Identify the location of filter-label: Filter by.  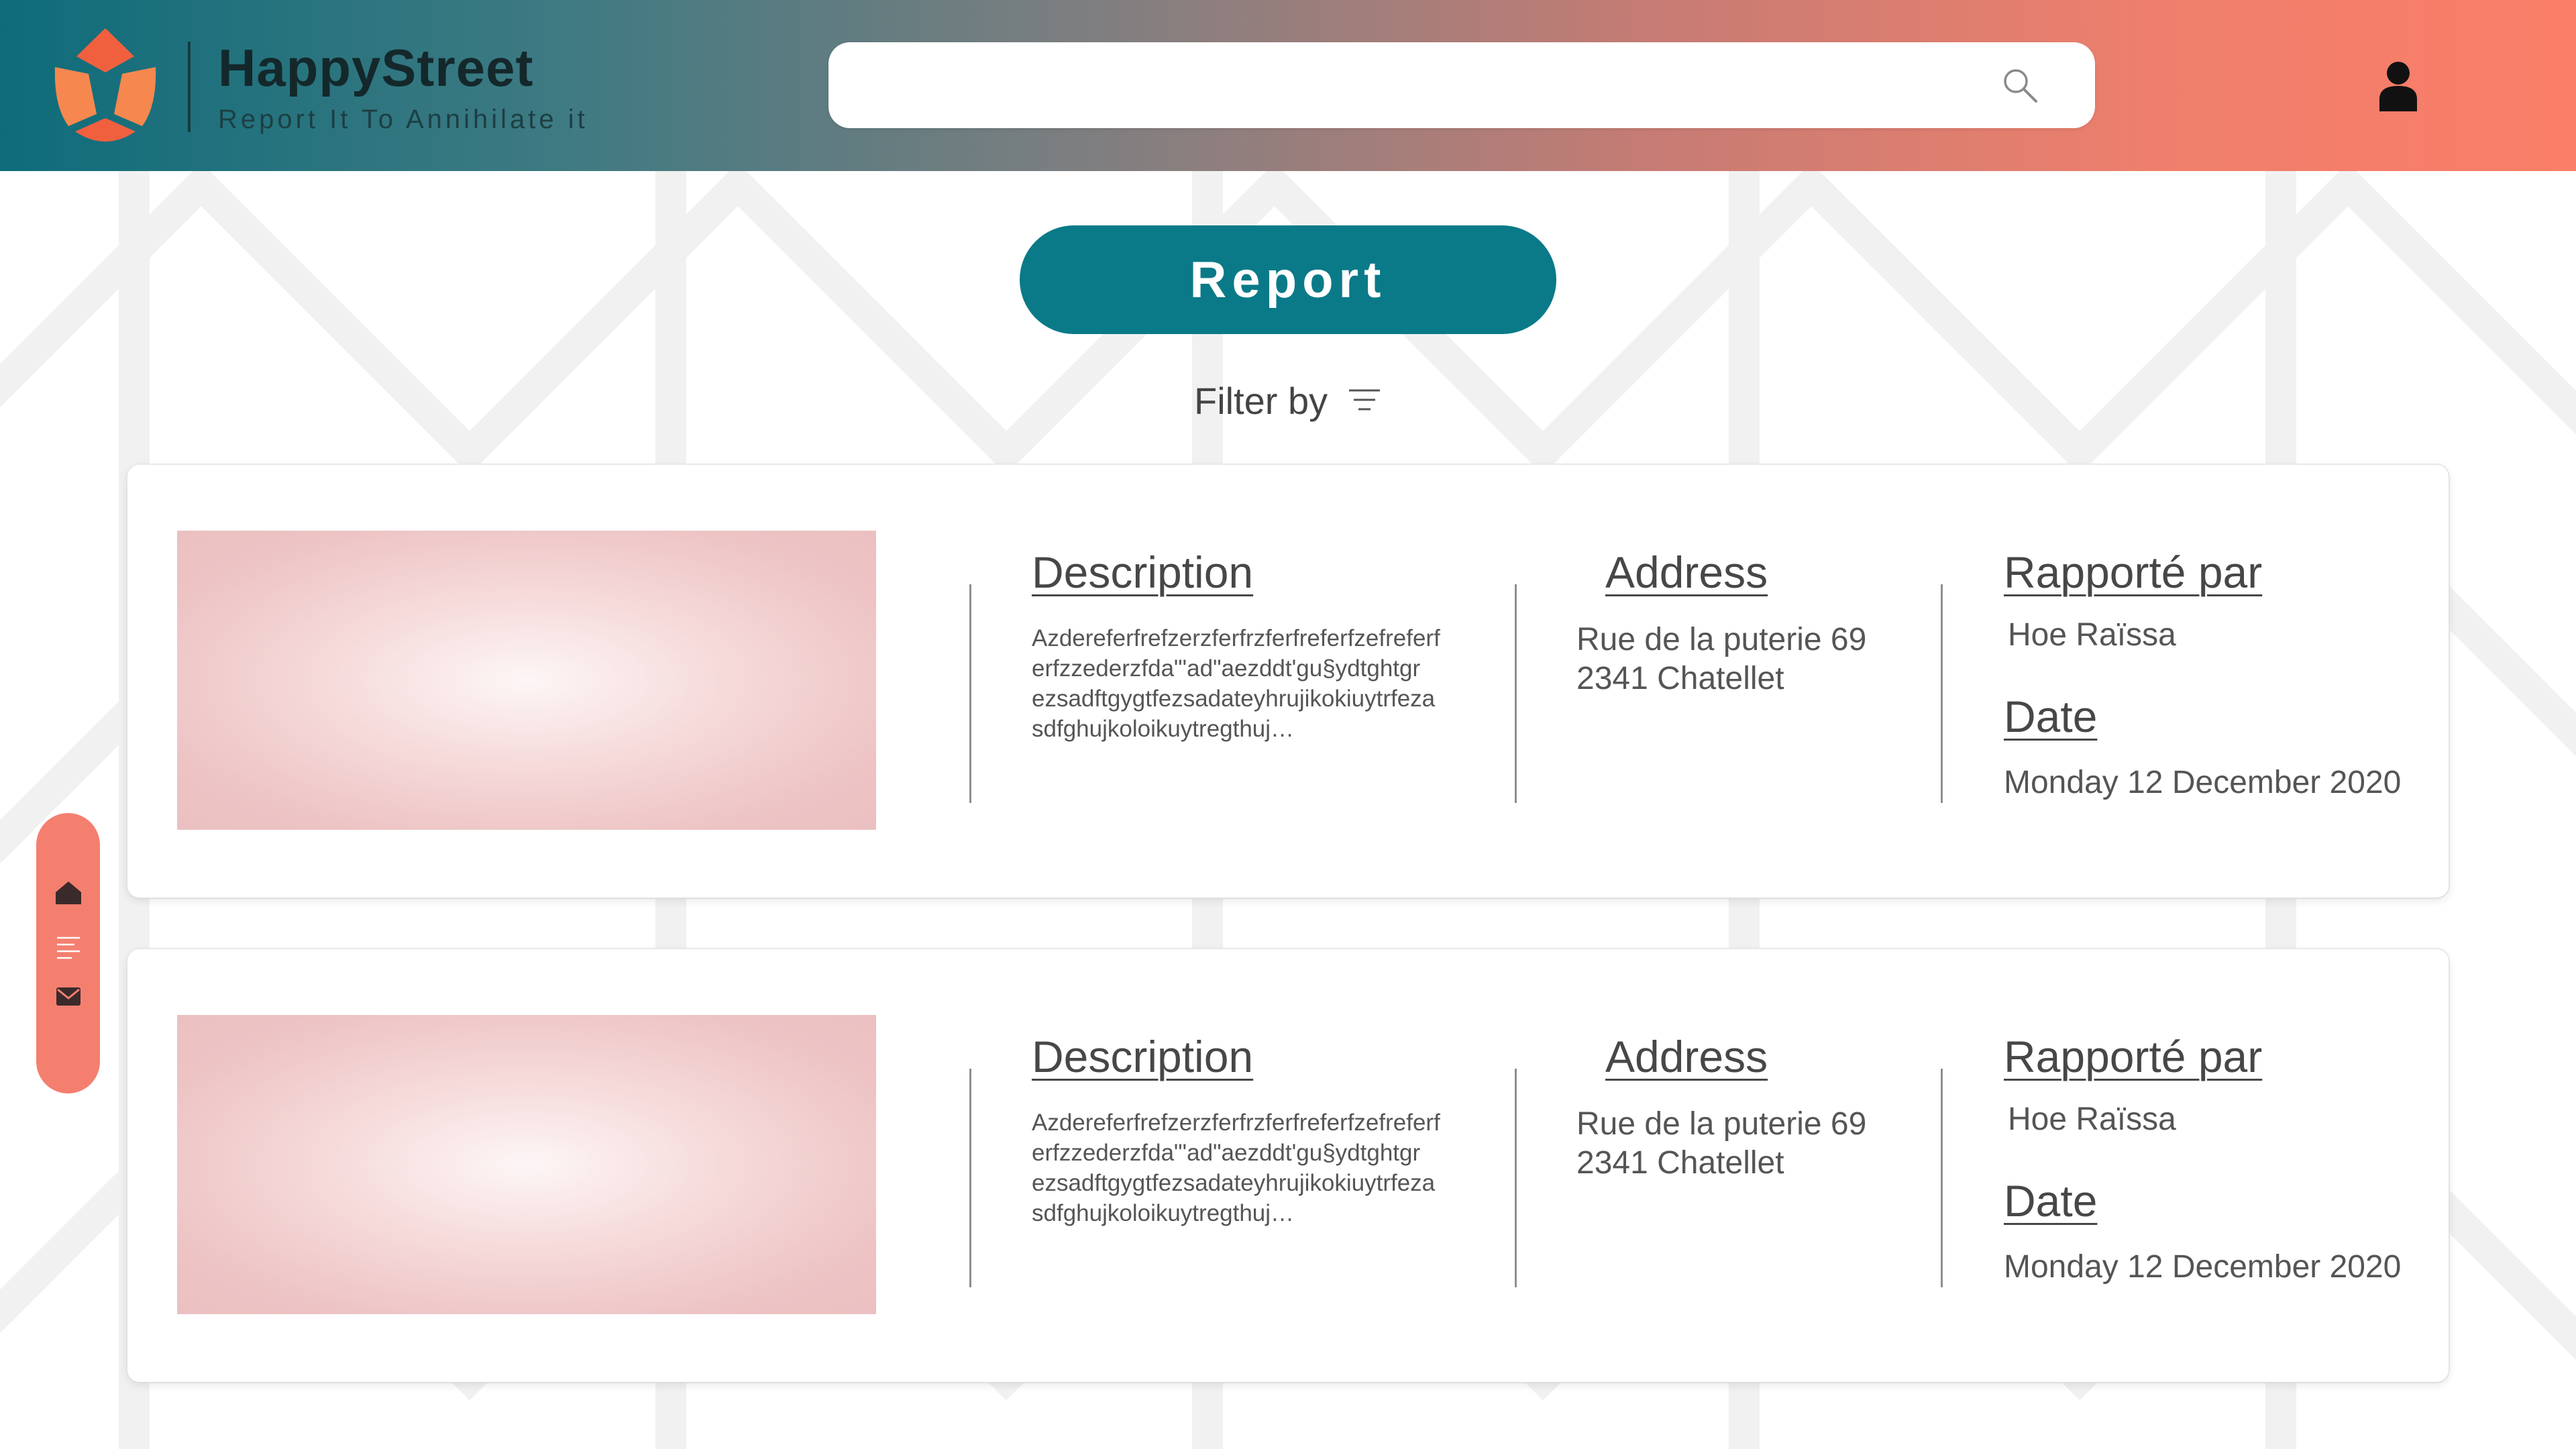
(1261, 400).